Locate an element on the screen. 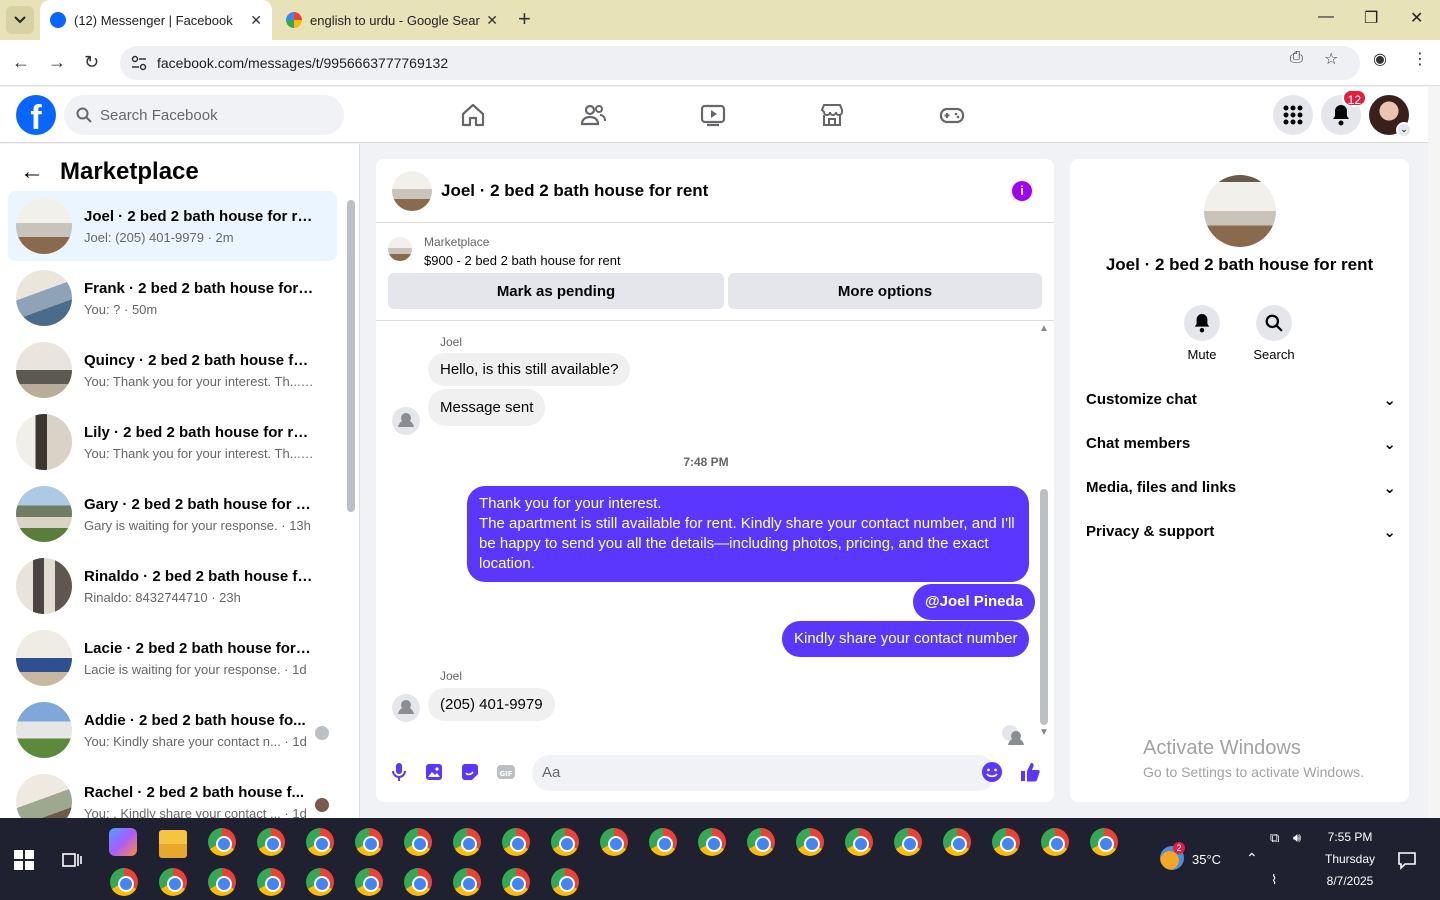  forward-icon: → is located at coordinates (57, 62).